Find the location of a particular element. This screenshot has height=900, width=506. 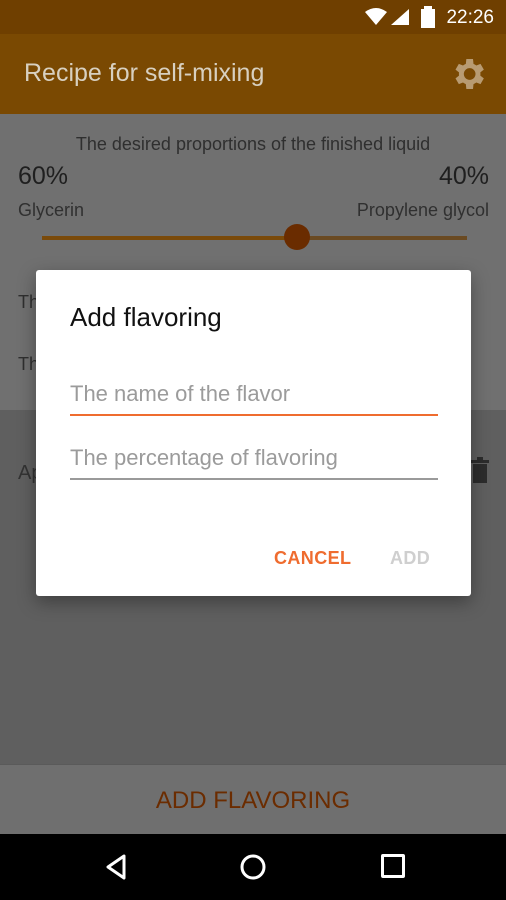

propylene-percent: 40% is located at coordinates (463, 176).